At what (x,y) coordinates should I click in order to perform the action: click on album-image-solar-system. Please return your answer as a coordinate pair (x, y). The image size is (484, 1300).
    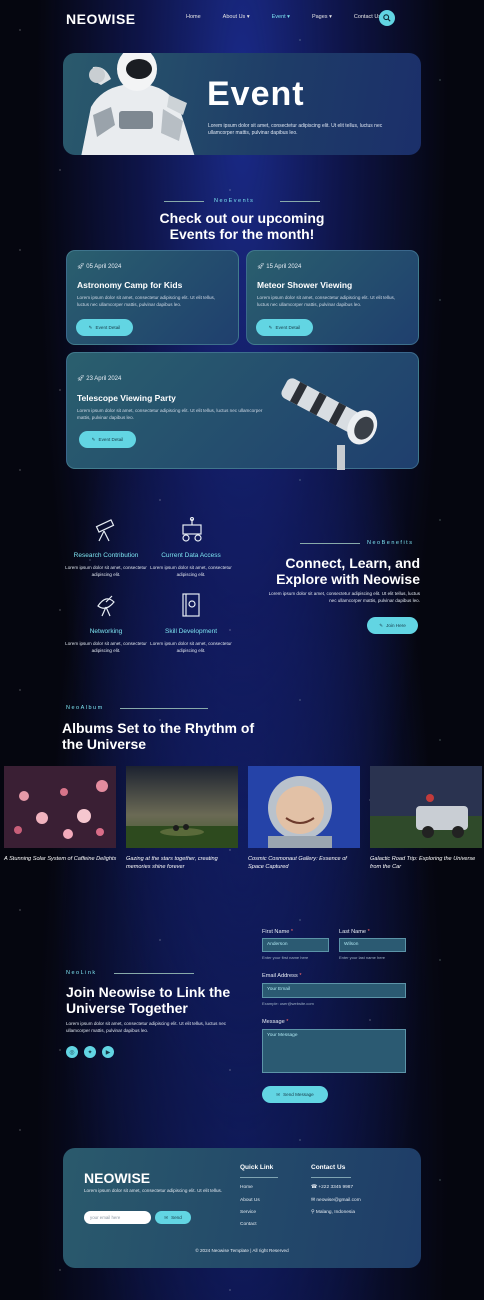
    Looking at the image, I should click on (60, 807).